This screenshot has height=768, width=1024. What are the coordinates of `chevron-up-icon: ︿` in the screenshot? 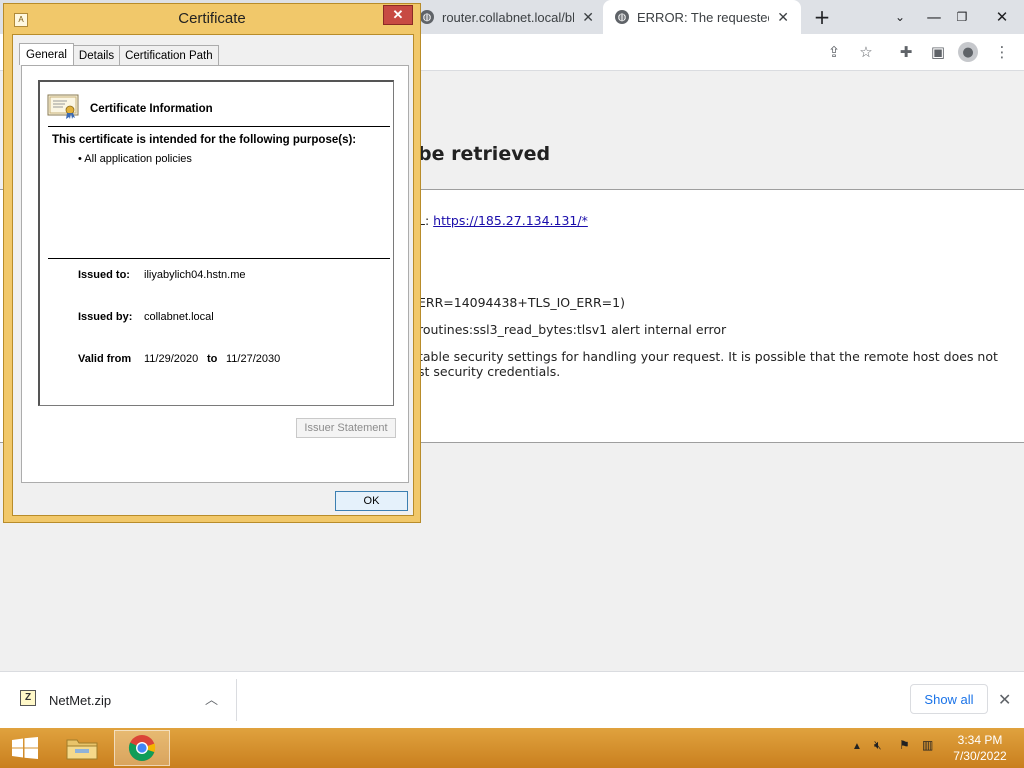 It's located at (211, 698).